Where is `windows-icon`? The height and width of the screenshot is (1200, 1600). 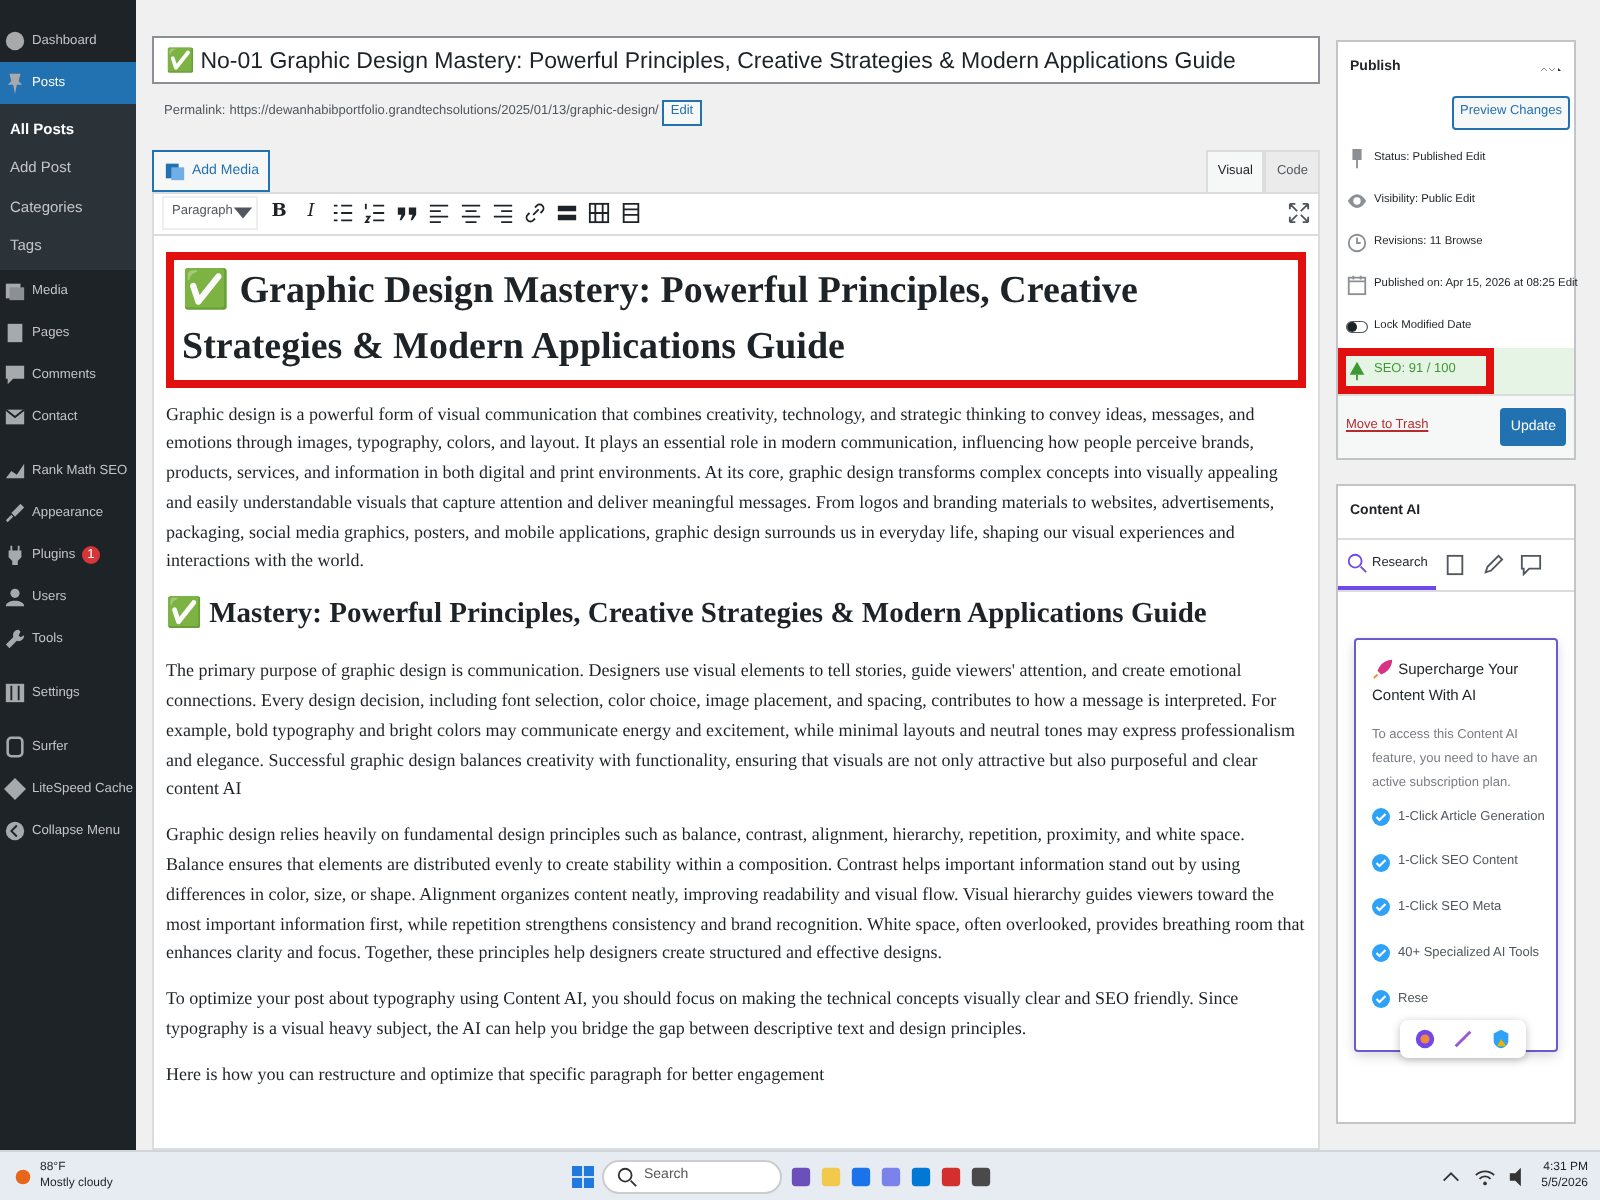
windows-icon is located at coordinates (583, 1176).